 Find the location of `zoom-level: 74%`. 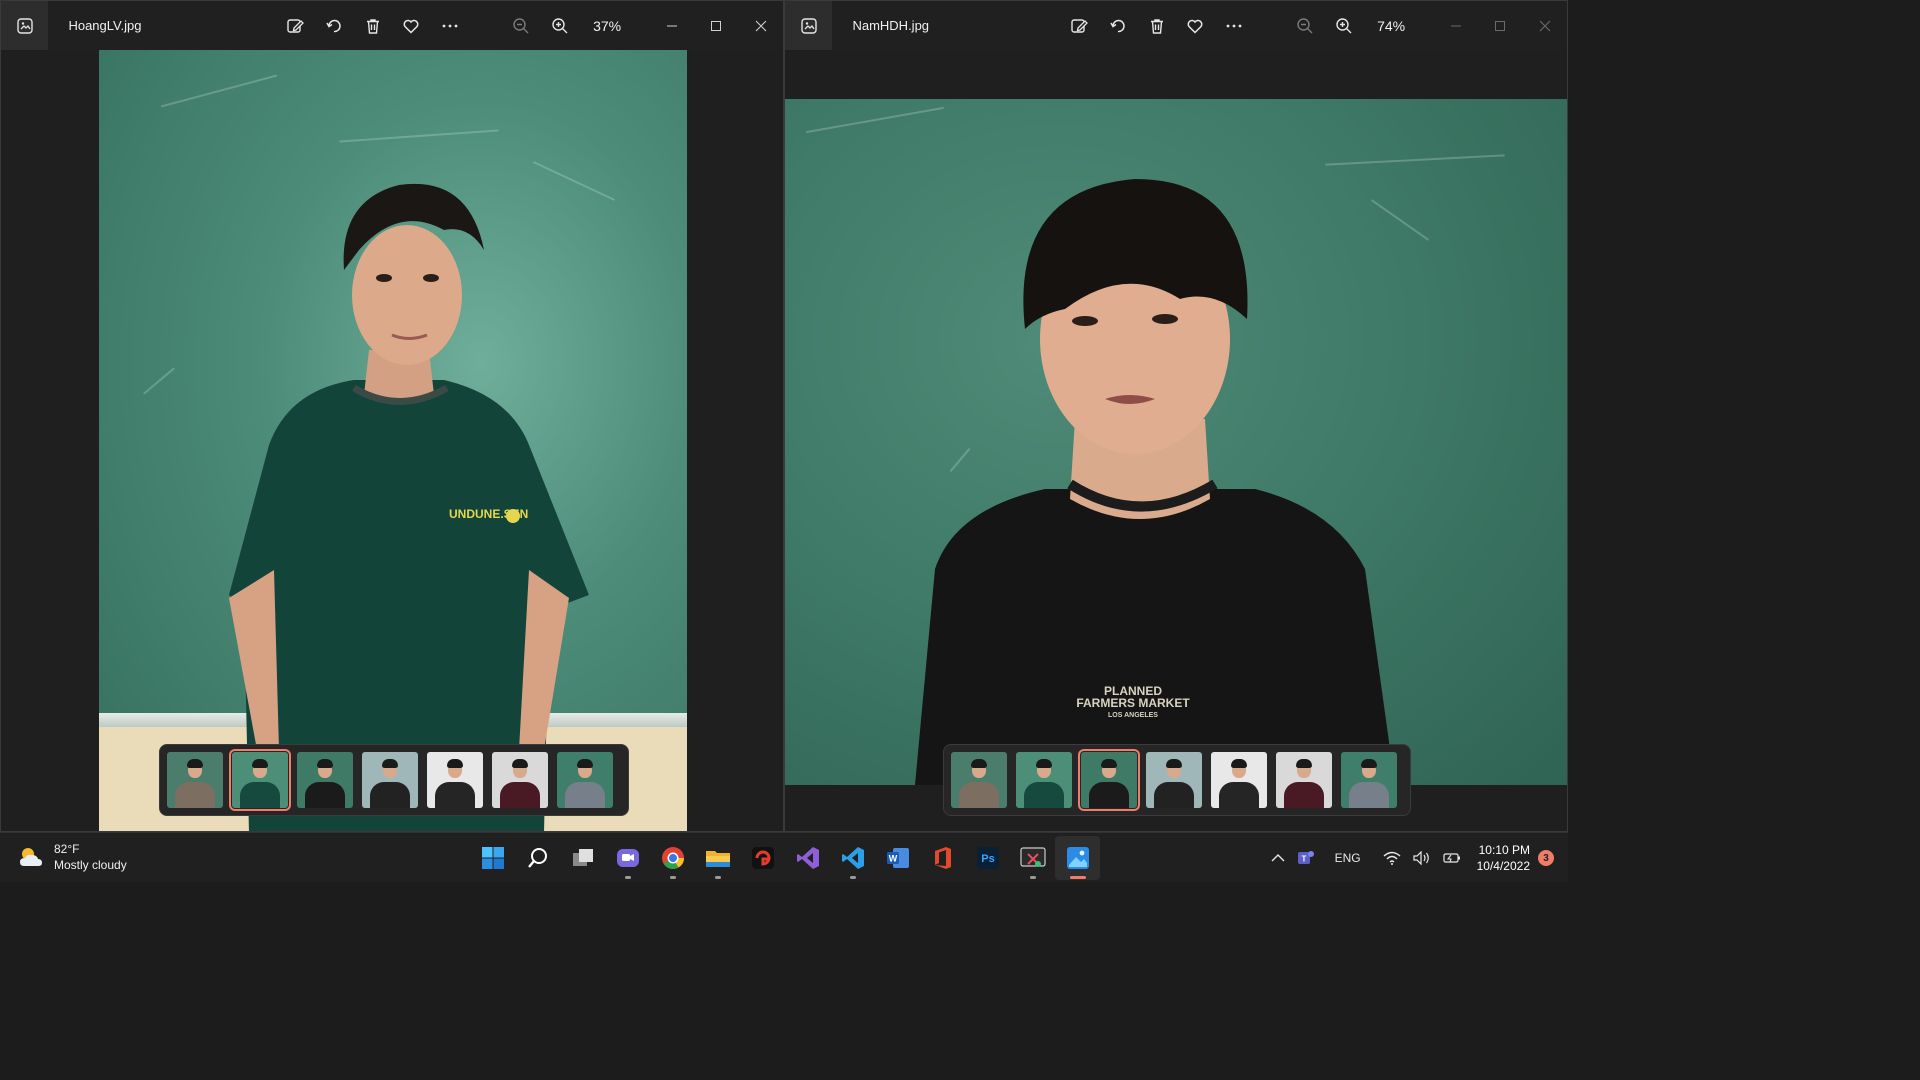

zoom-level: 74% is located at coordinates (1391, 26).